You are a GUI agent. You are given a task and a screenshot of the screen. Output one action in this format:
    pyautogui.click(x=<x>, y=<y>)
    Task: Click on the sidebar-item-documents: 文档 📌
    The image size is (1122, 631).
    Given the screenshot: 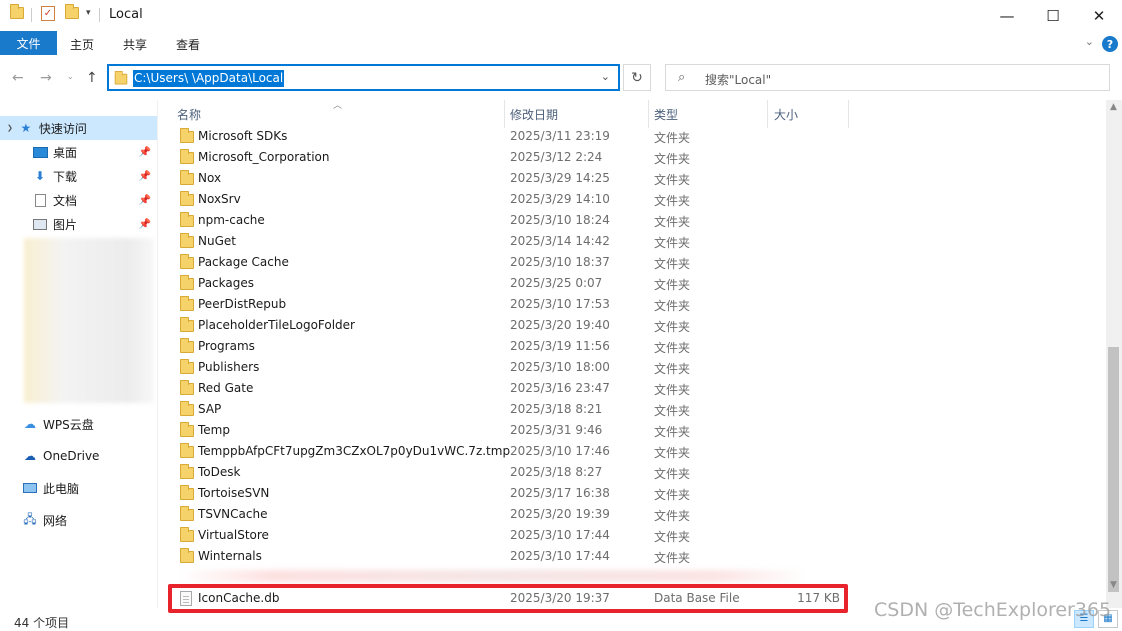 What is the action you would take?
    pyautogui.click(x=78, y=200)
    